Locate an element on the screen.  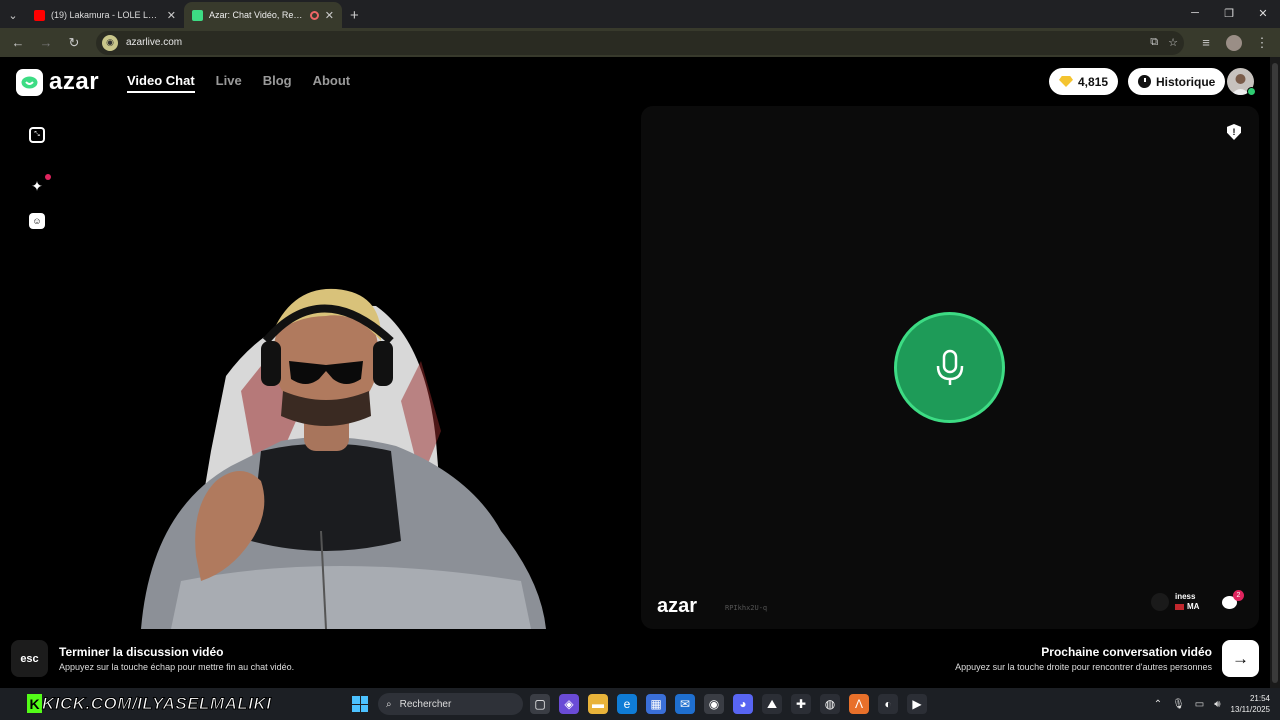
peer-avatar is located at coordinates (1160, 602).